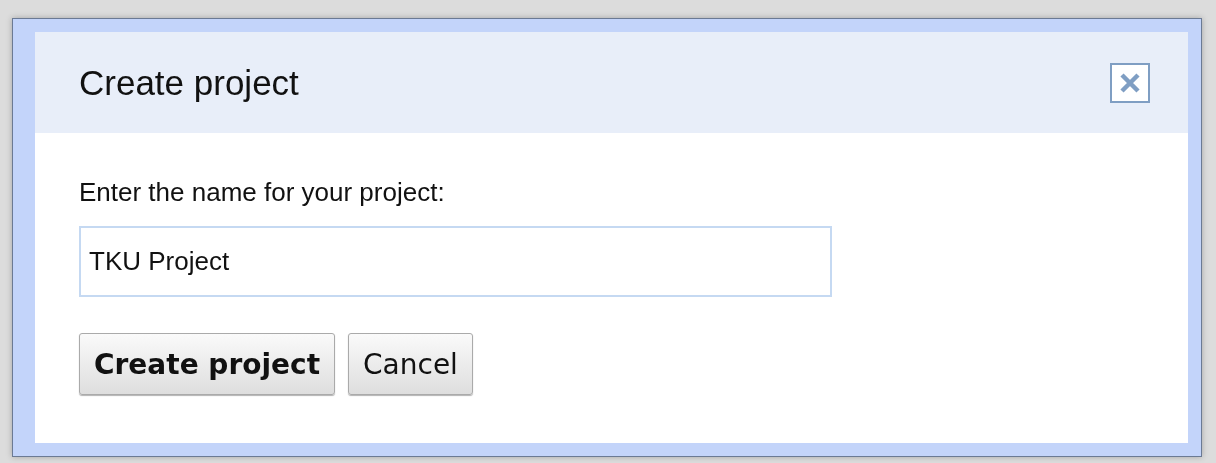 The image size is (1216, 463). What do you see at coordinates (207, 364) in the screenshot?
I see `create-button: Create project` at bounding box center [207, 364].